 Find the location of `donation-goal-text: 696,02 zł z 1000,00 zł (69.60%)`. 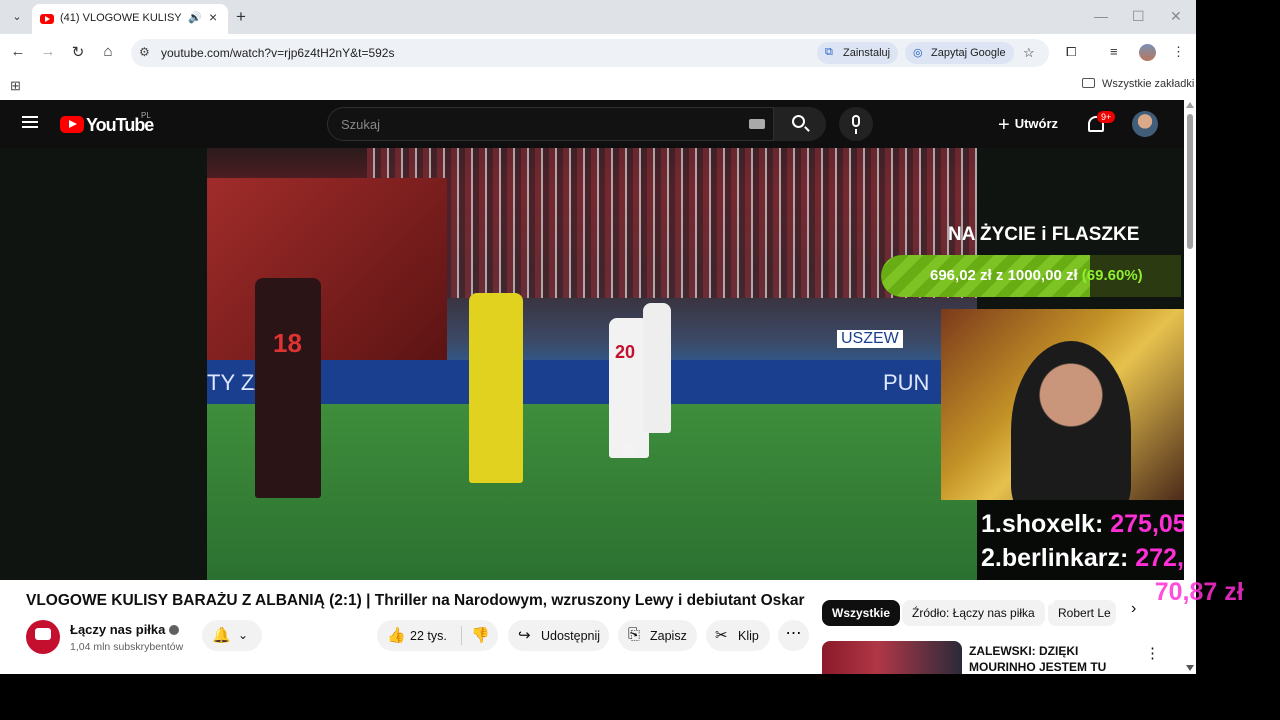

donation-goal-text: 696,02 zł z 1000,00 zł (69.60%) is located at coordinates (1036, 275).